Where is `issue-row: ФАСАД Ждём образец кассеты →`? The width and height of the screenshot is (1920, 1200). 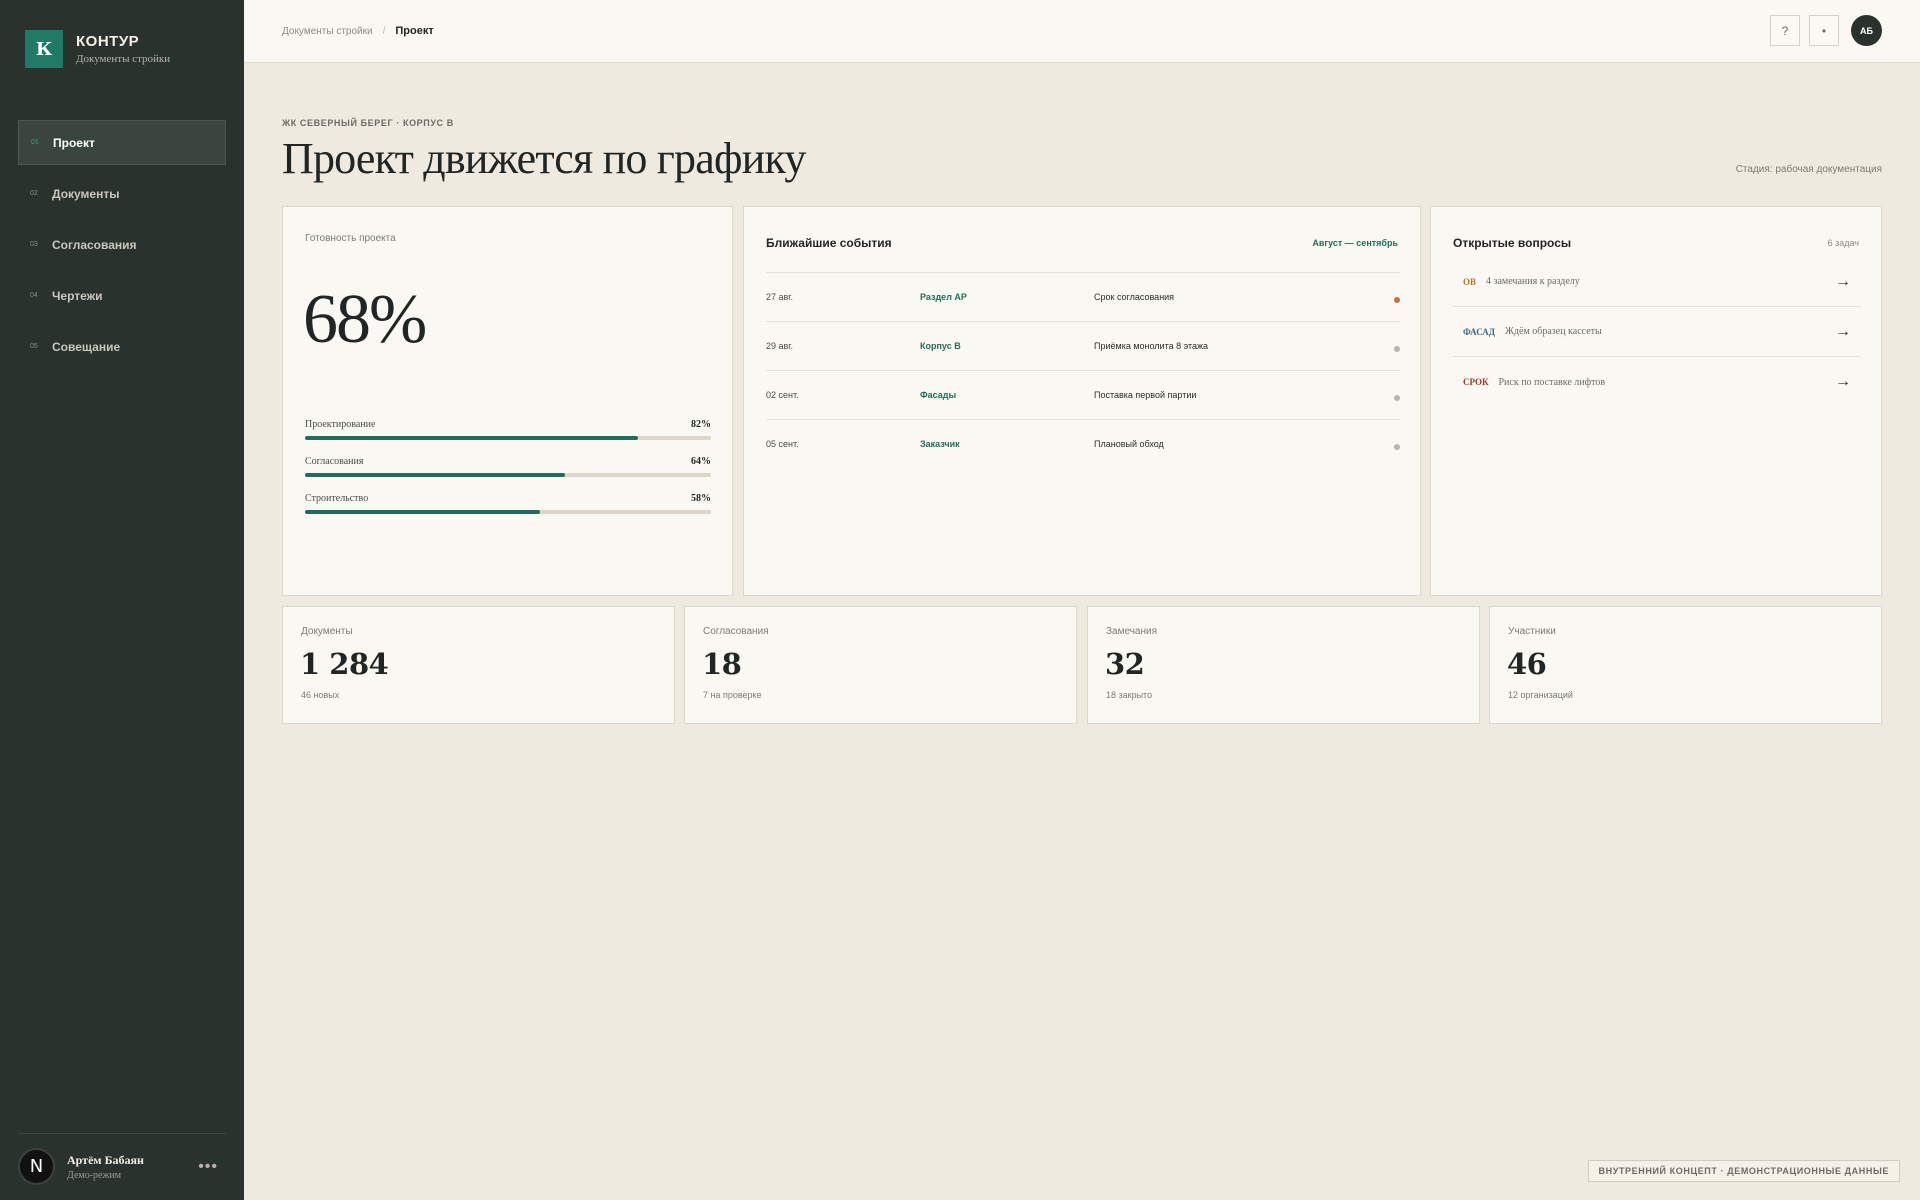 issue-row: ФАСАД Ждём образец кассеты → is located at coordinates (1657, 332).